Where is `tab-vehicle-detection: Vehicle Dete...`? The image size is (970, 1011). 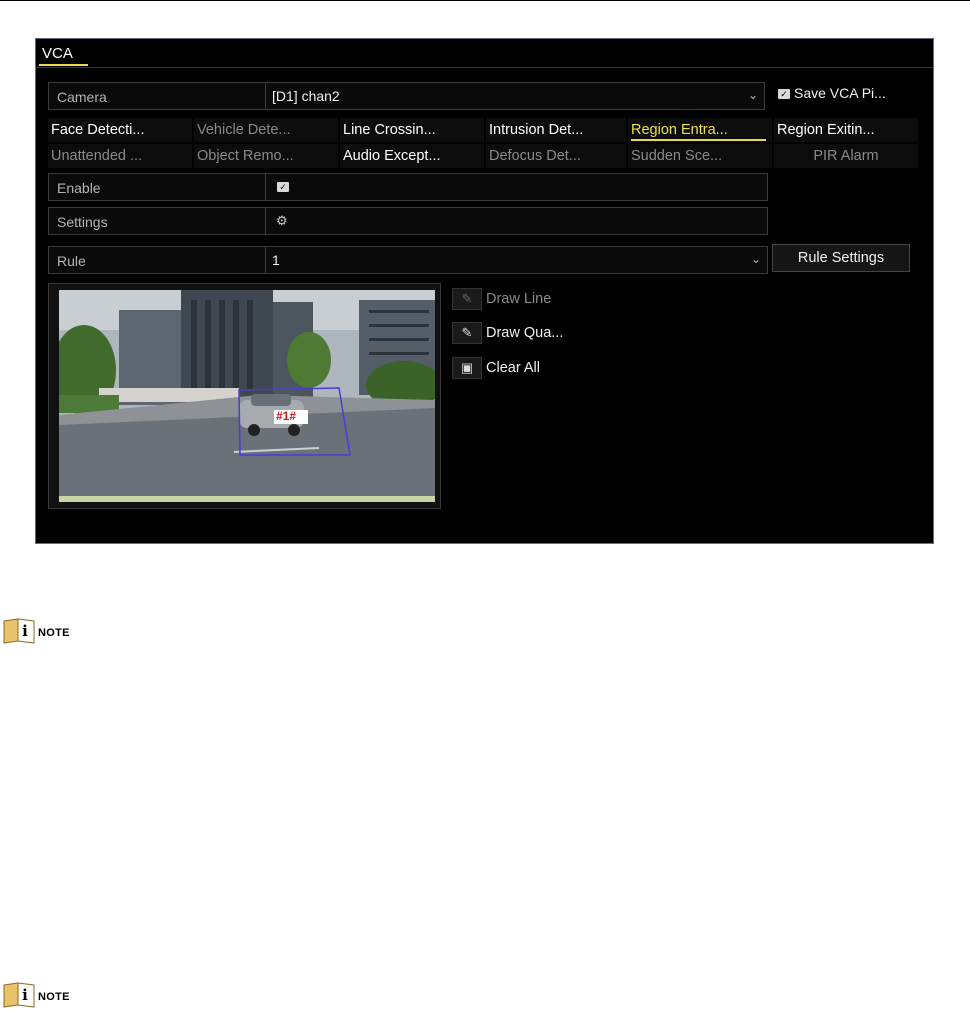 tab-vehicle-detection: Vehicle Dete... is located at coordinates (266, 130).